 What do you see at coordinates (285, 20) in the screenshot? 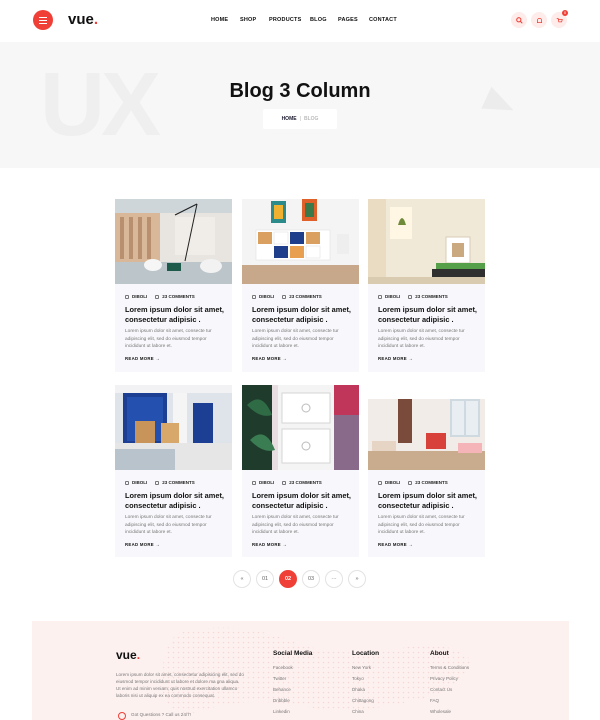
I see `nav-item-products: PRODUCTS` at bounding box center [285, 20].